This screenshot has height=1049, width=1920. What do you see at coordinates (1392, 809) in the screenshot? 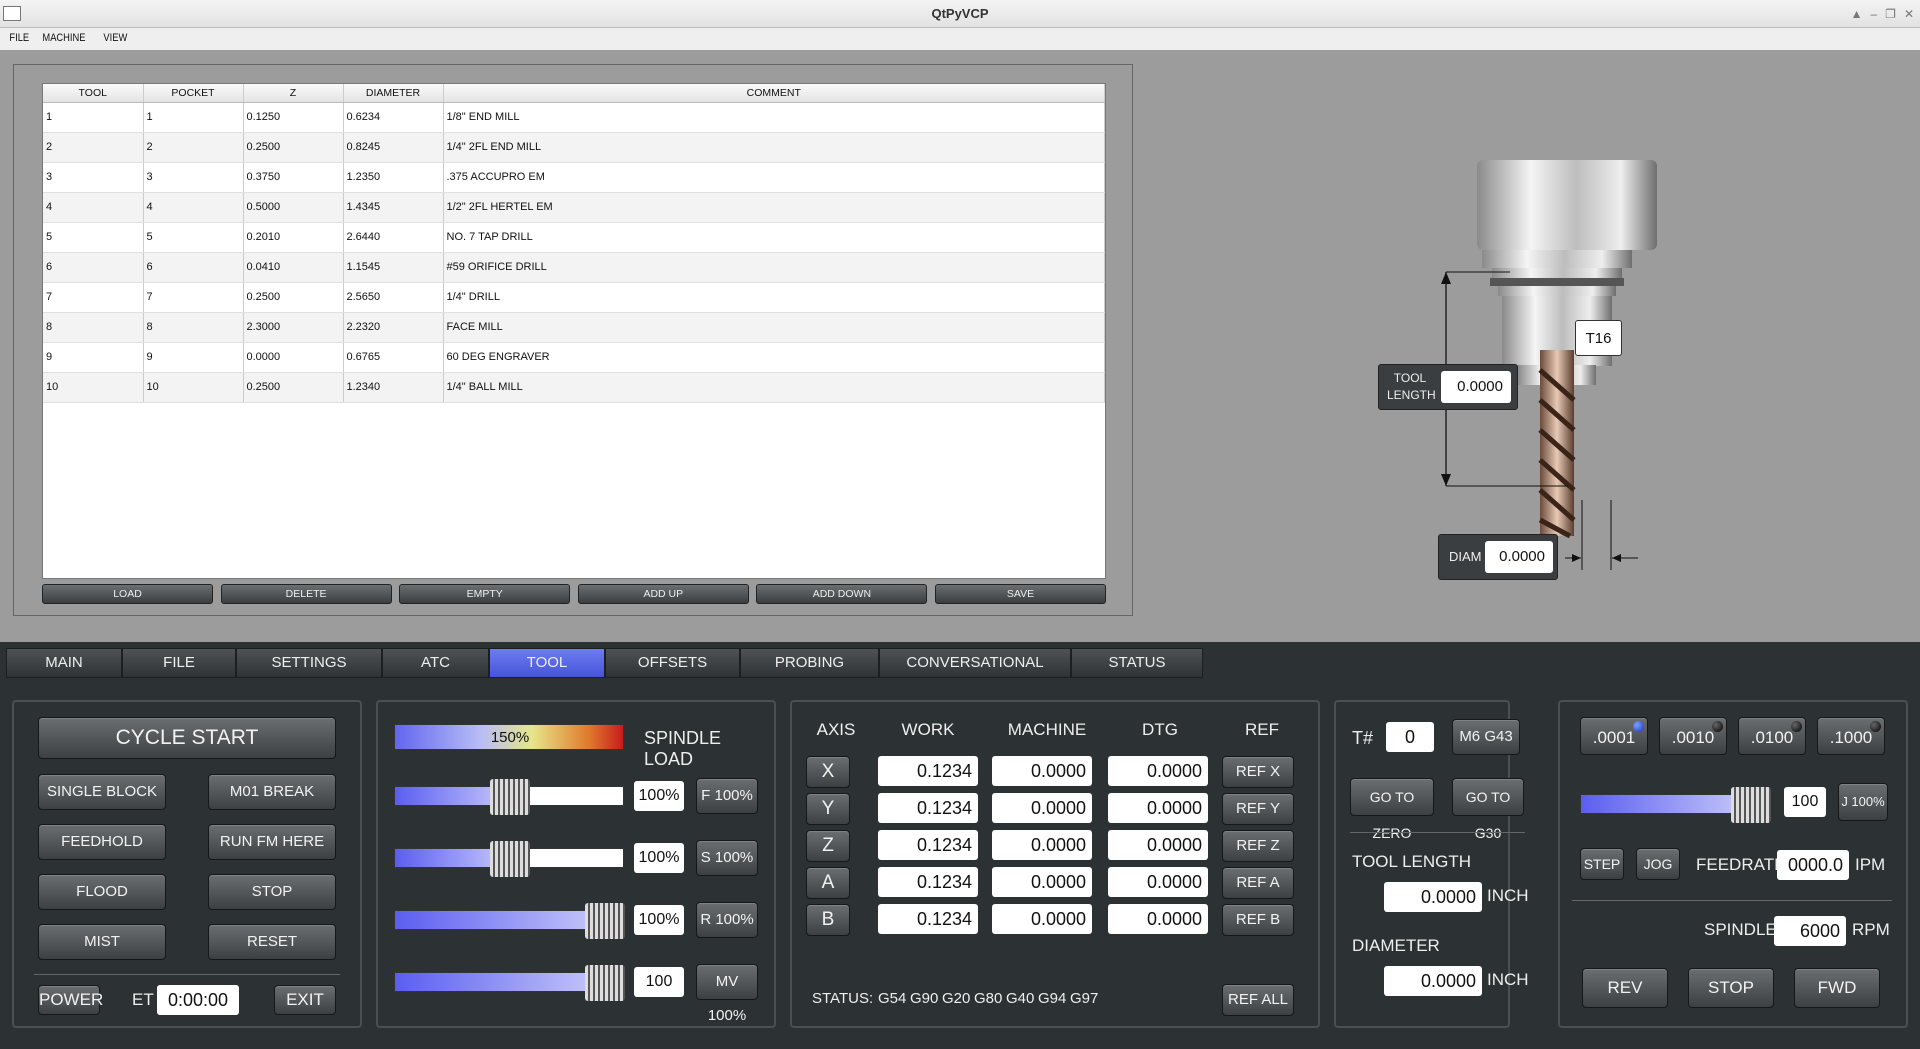
I see `go-to-zero-button: GO TO ZERO` at bounding box center [1392, 809].